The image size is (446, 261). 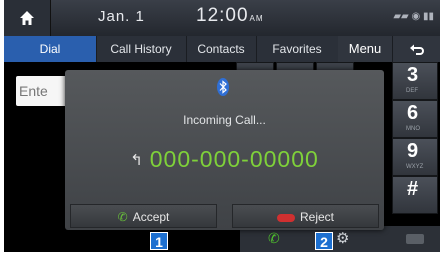 What do you see at coordinates (256, 18) in the screenshot?
I see `clock-ampm: AM` at bounding box center [256, 18].